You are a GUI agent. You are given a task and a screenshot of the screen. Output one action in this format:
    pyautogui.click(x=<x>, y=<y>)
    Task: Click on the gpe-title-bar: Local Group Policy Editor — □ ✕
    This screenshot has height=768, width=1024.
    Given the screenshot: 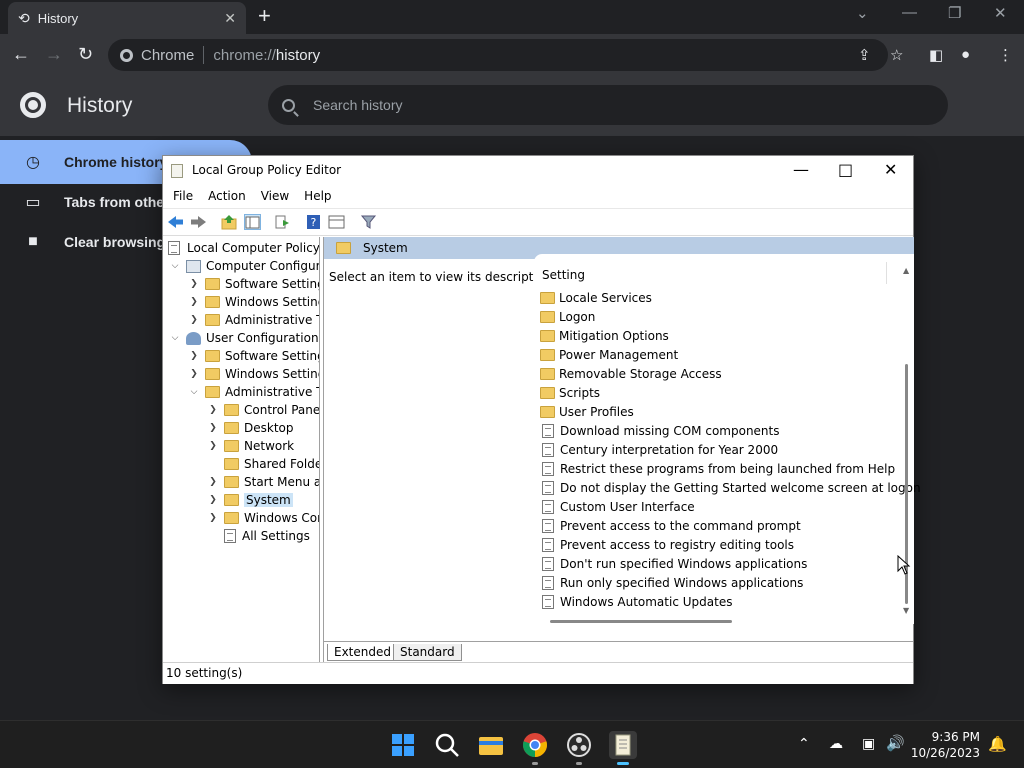 What is the action you would take?
    pyautogui.click(x=538, y=171)
    